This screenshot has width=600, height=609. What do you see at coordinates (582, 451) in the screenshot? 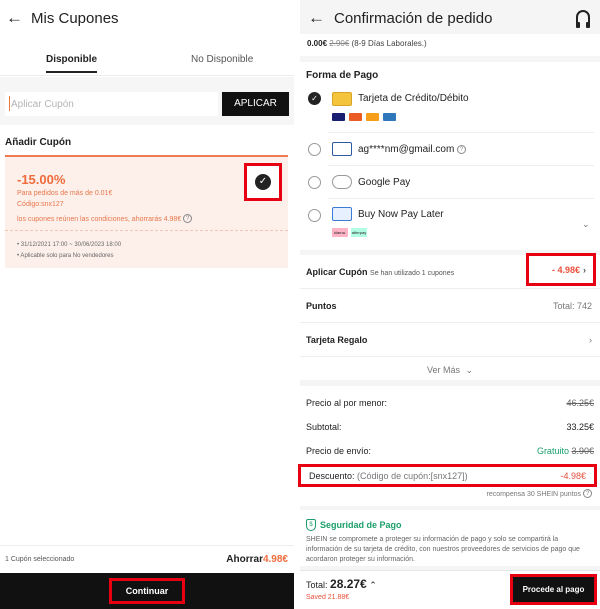
I see `shipping-old-value: 3.90€` at bounding box center [582, 451].